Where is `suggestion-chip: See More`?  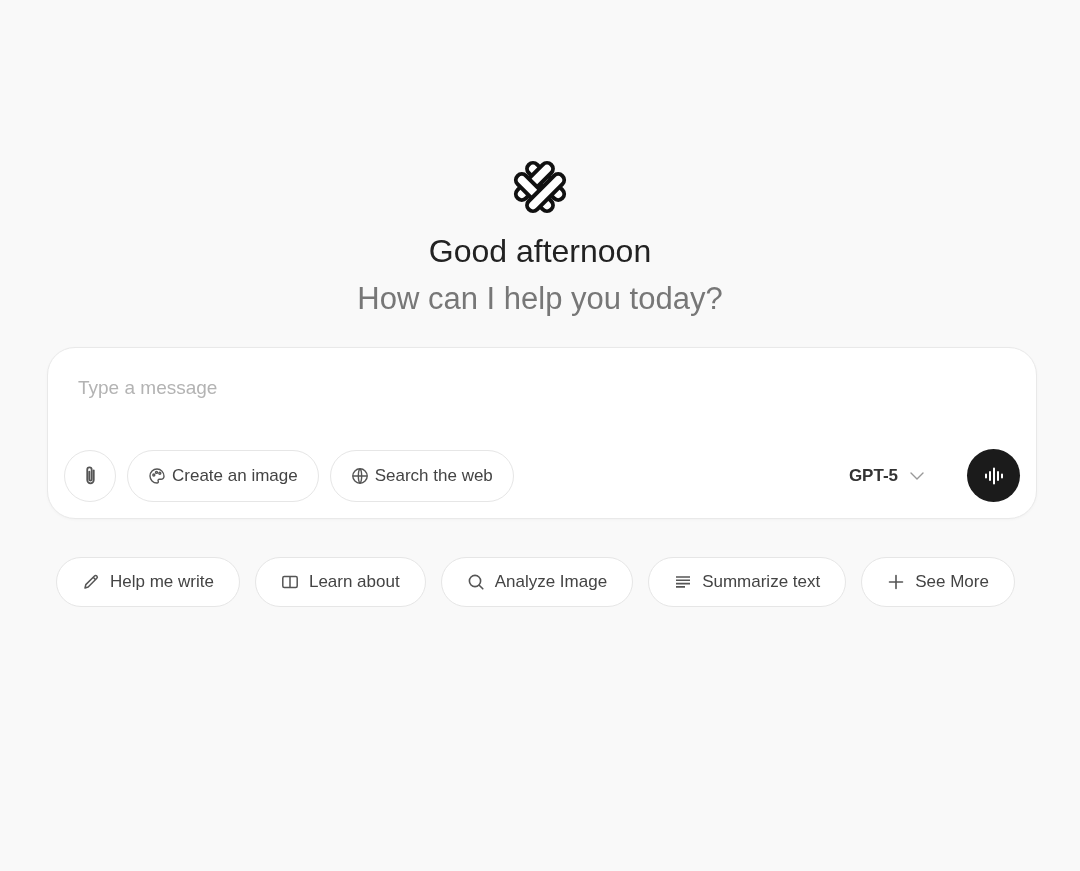
suggestion-chip: See More is located at coordinates (938, 582).